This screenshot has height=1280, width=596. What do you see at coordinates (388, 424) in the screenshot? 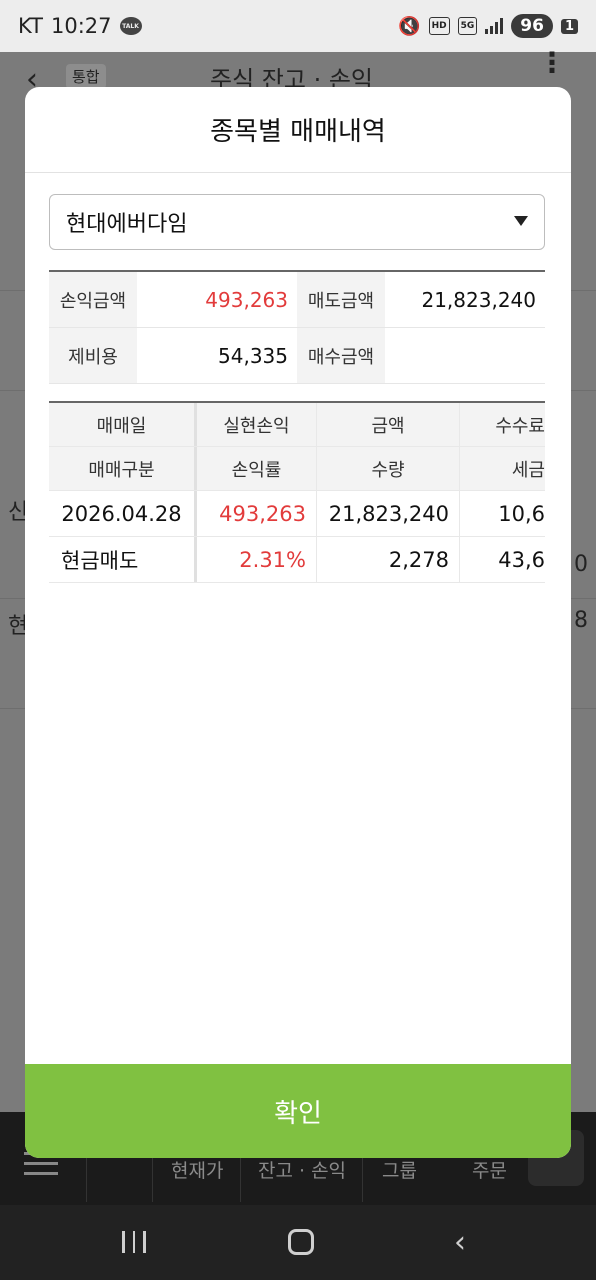
I see `column-header: 금액` at bounding box center [388, 424].